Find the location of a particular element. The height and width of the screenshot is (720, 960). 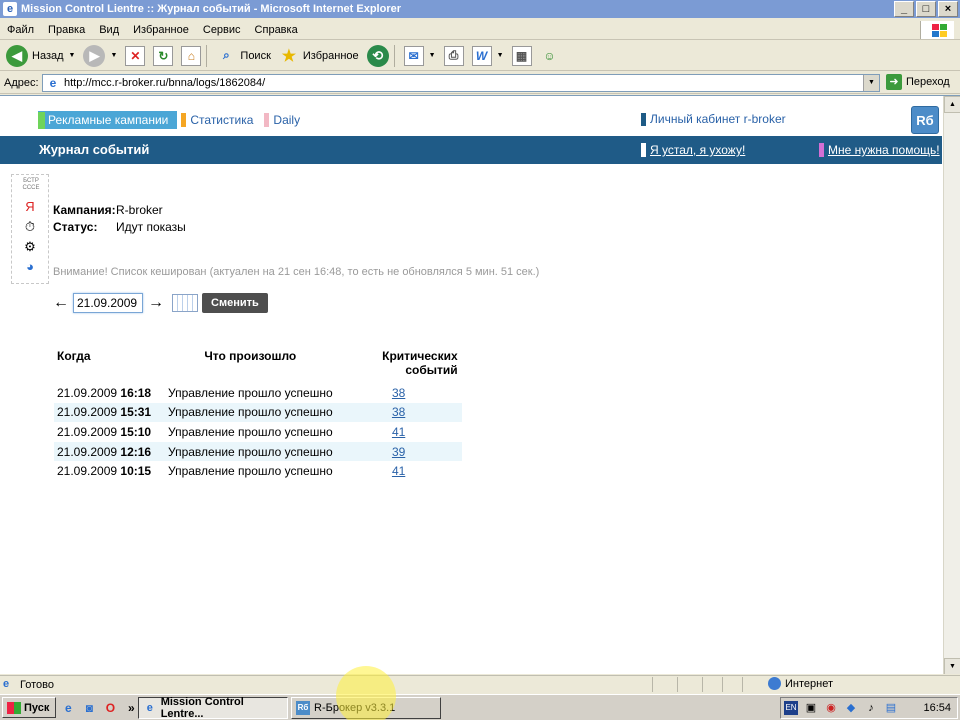

research-button: ▦ is located at coordinates (522, 56).